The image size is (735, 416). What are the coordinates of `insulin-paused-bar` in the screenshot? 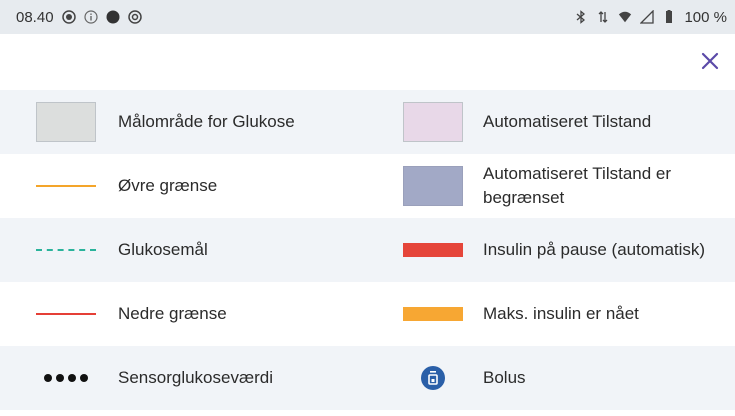 It's located at (433, 250).